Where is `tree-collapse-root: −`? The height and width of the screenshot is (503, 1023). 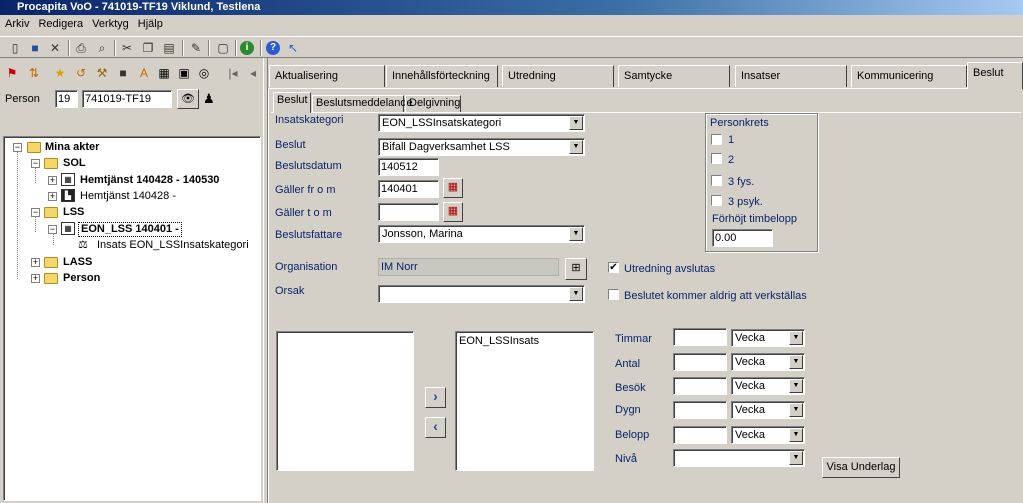 tree-collapse-root: − is located at coordinates (17, 147).